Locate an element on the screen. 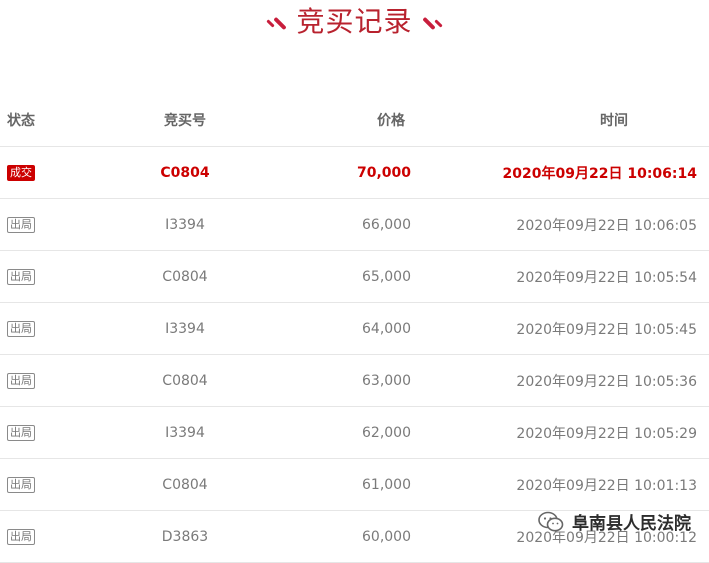 This screenshot has height=563, width=709. left-decoration is located at coordinates (277, 23).